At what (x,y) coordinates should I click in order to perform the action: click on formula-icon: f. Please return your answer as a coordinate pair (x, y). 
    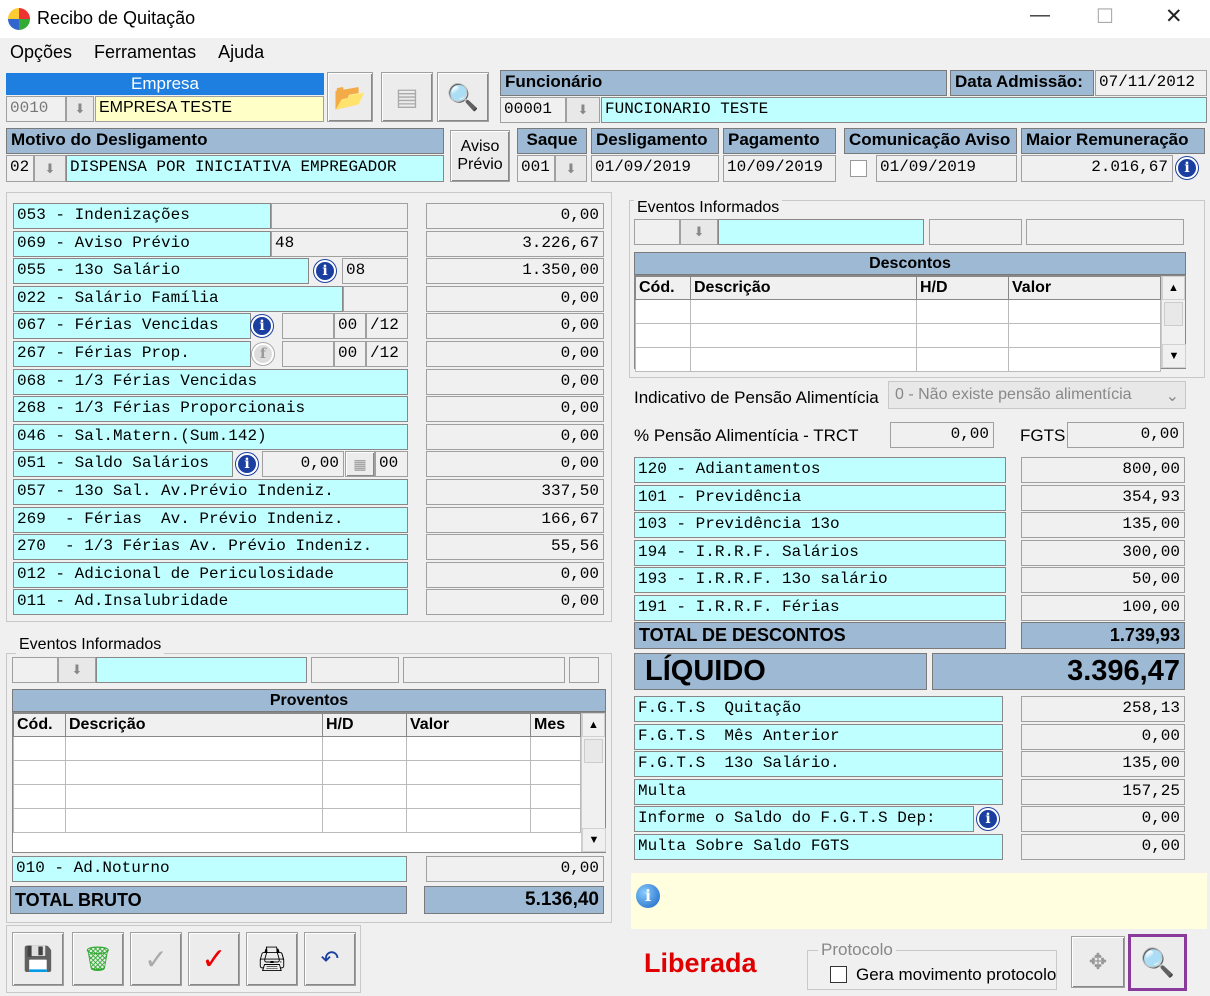
    Looking at the image, I should click on (263, 354).